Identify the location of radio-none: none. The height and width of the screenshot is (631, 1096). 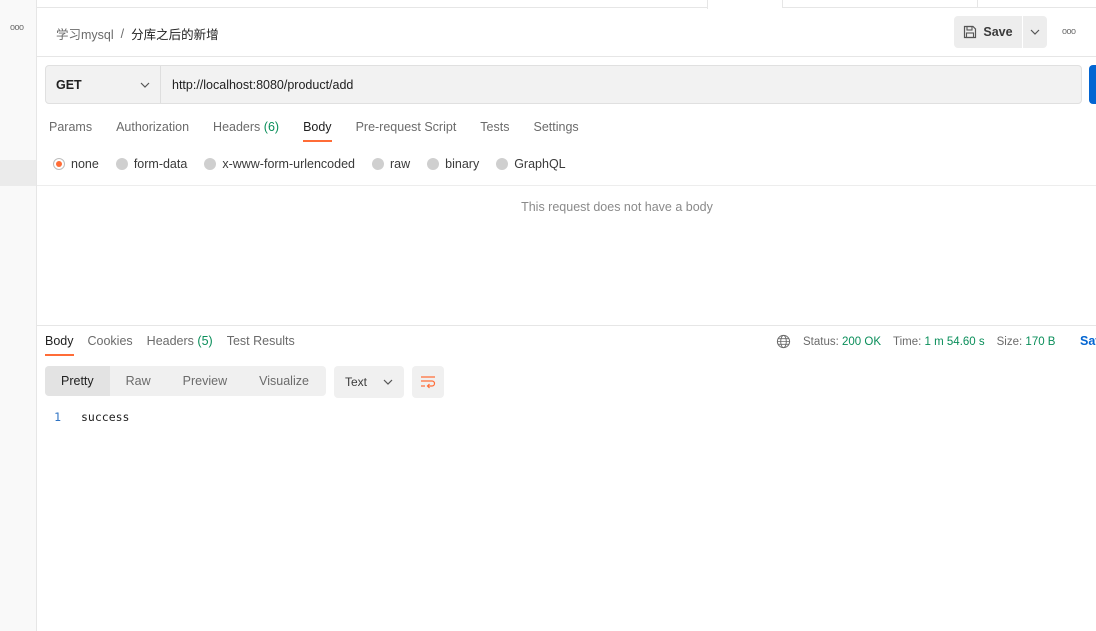
(76, 164).